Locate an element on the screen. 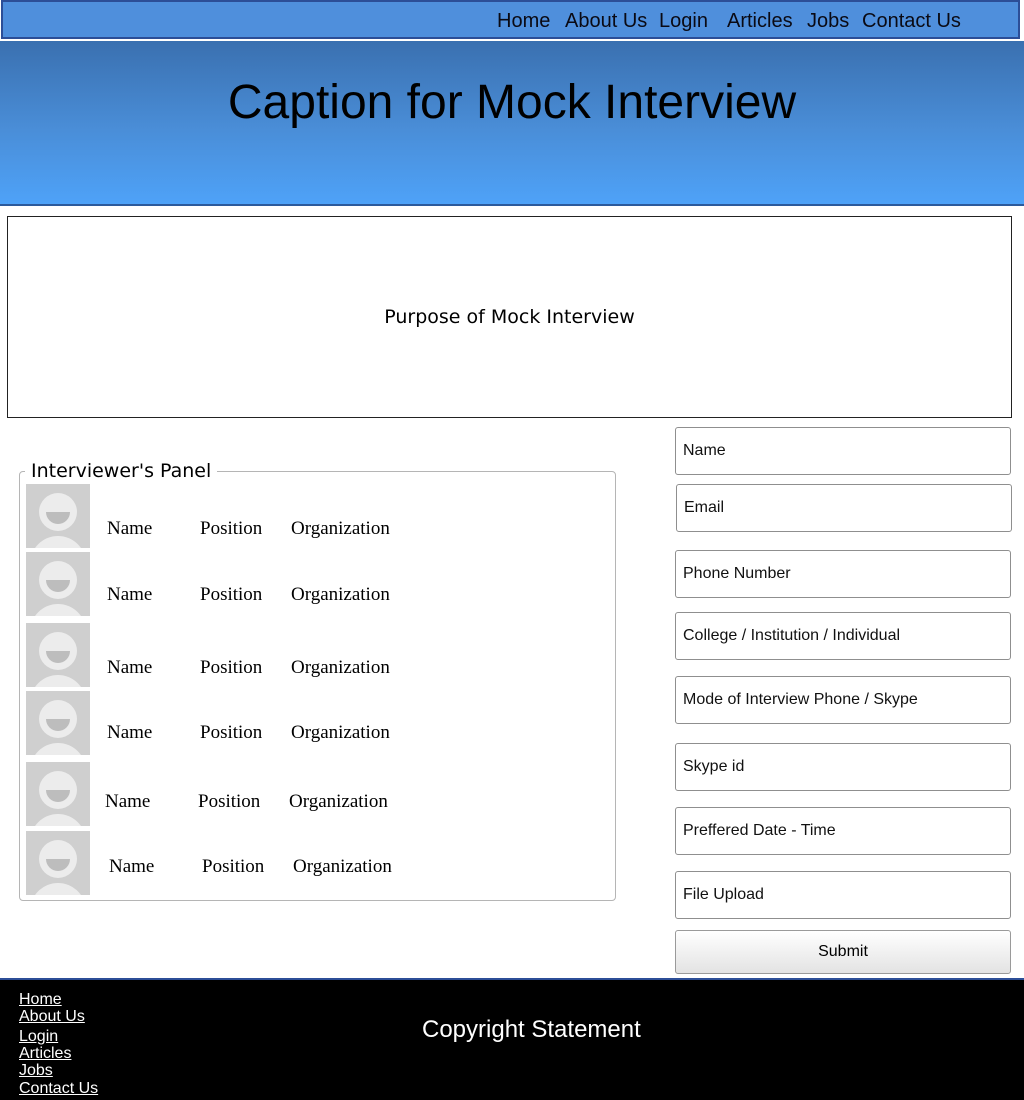  nav-link-contact-us: Contact Us is located at coordinates (911, 21).